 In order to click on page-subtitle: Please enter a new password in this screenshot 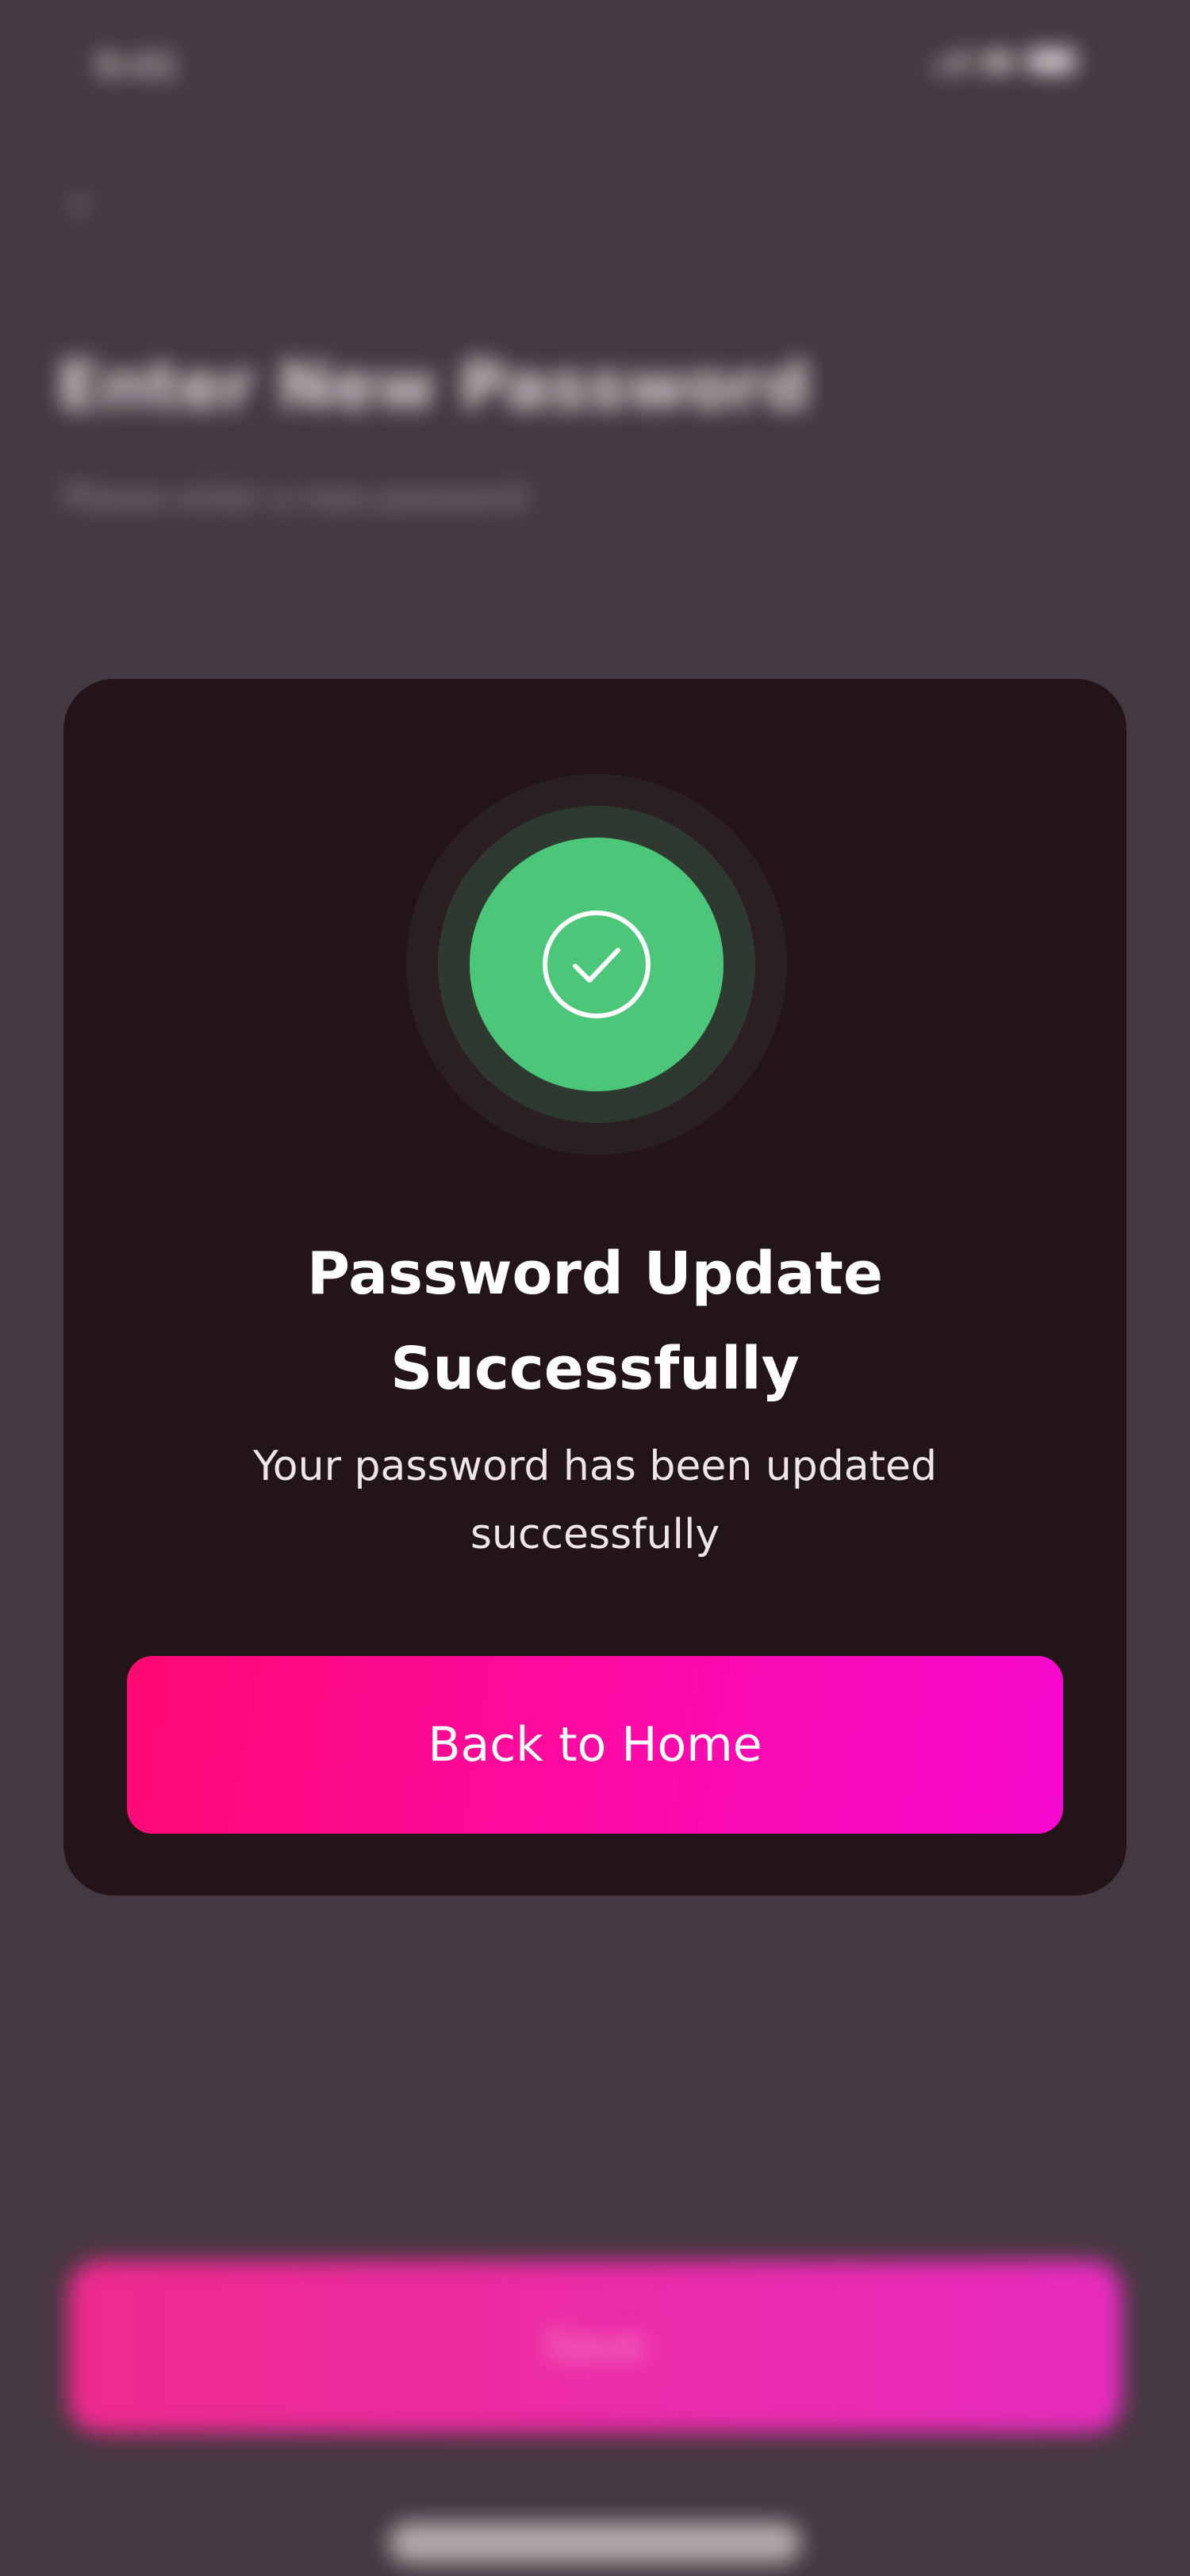, I will do `click(295, 498)`.